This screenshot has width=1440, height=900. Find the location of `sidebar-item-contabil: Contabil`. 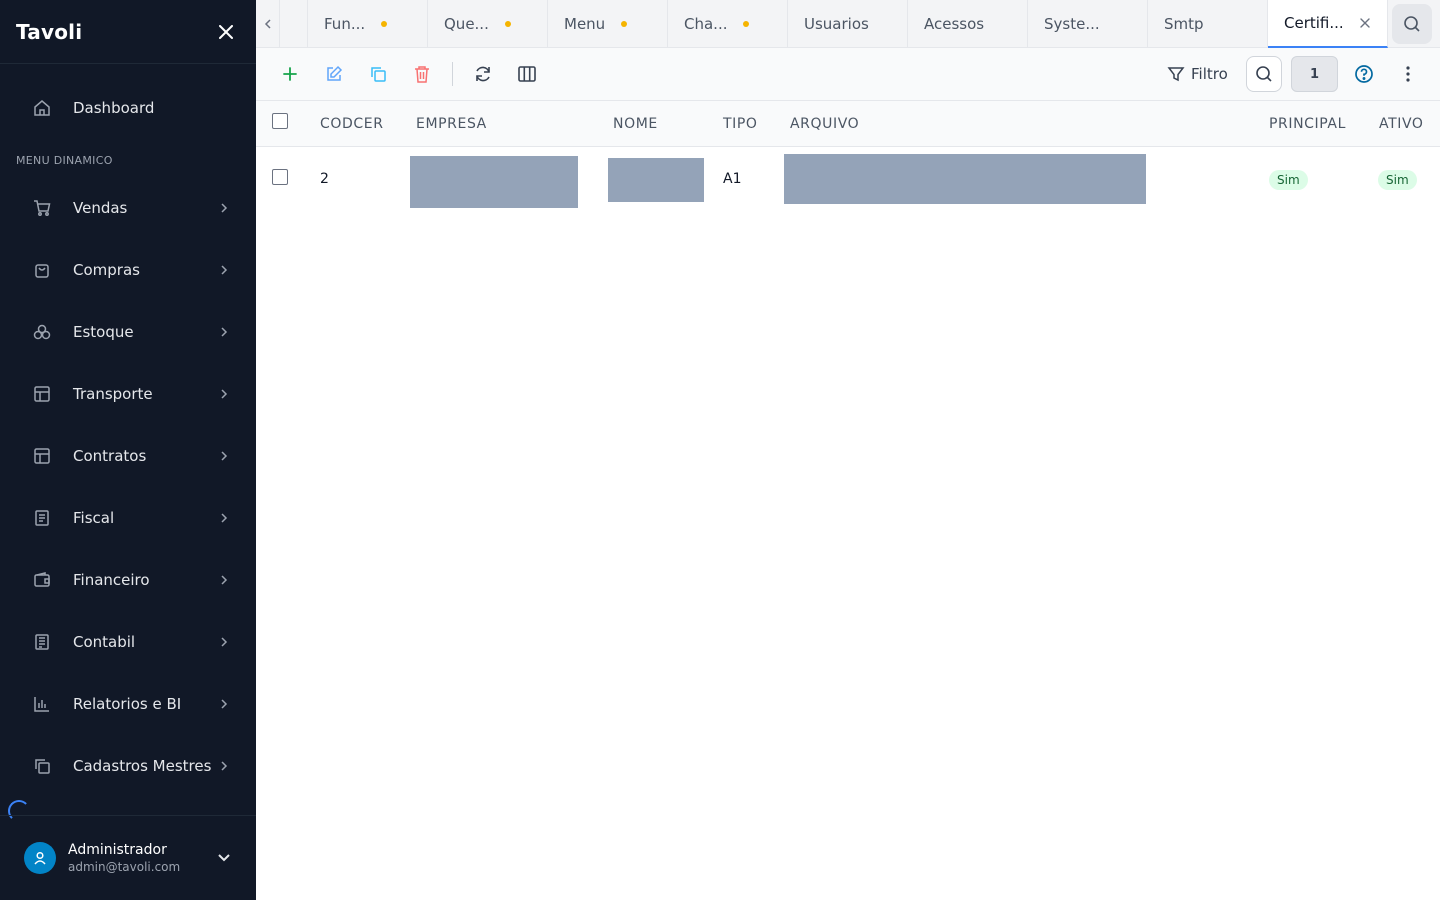

sidebar-item-contabil: Contabil is located at coordinates (128, 642).